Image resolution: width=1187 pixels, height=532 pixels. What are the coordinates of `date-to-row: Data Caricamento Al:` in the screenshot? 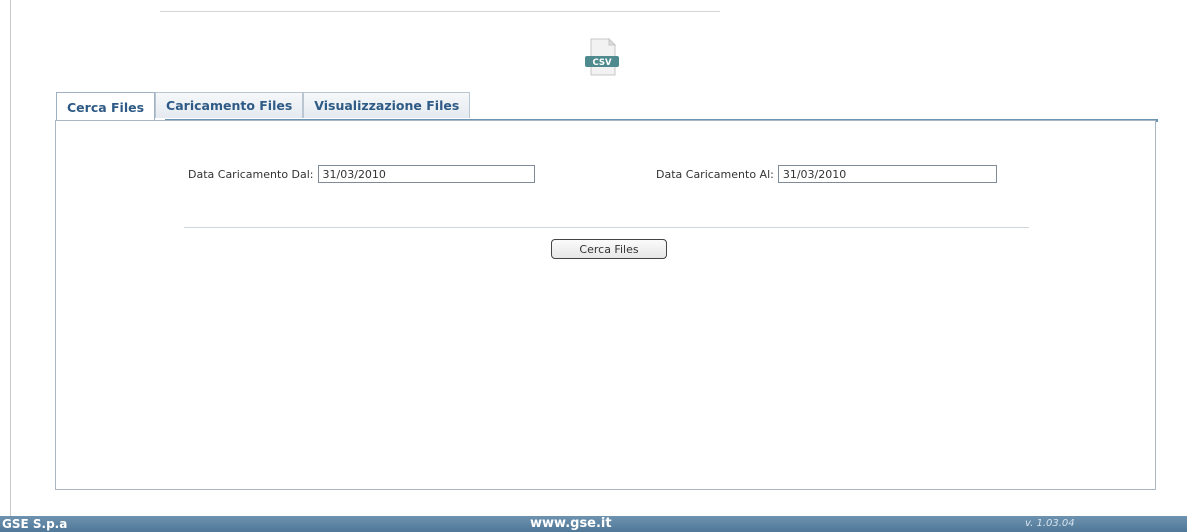 It's located at (826, 174).